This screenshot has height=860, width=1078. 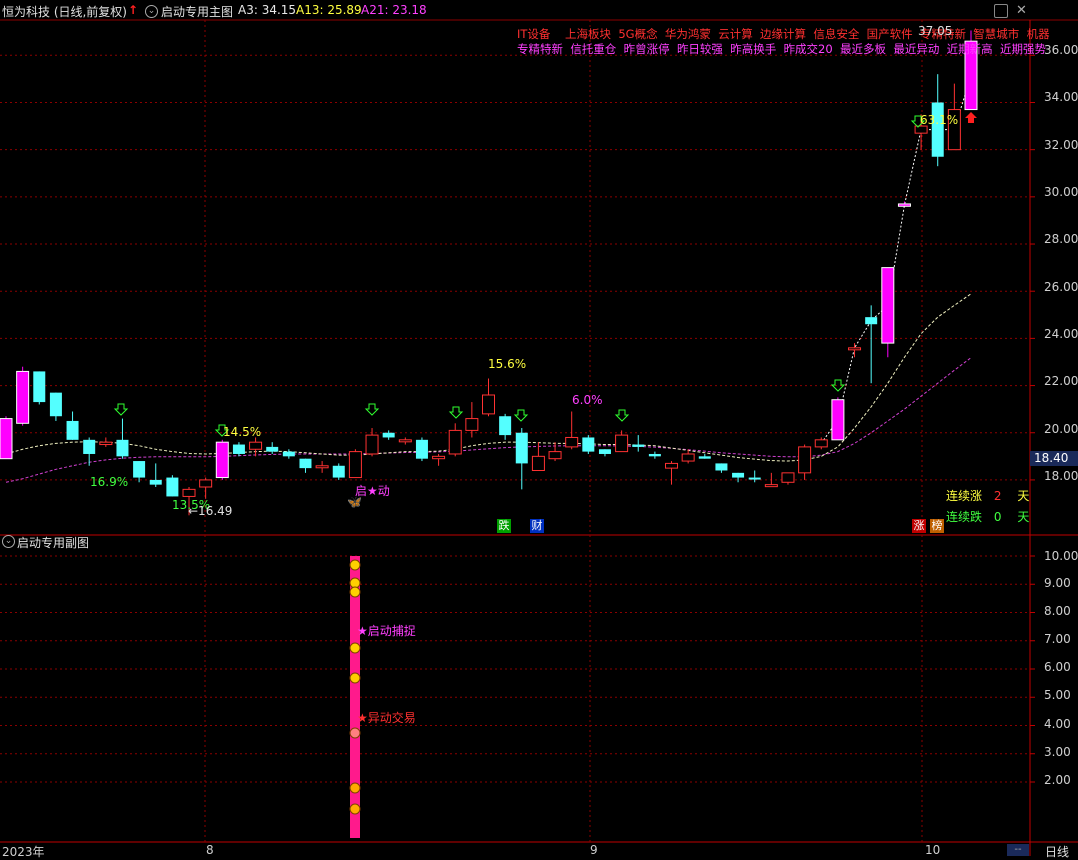 What do you see at coordinates (700, 49) in the screenshot?
I see `concept-tag: 昨日较强` at bounding box center [700, 49].